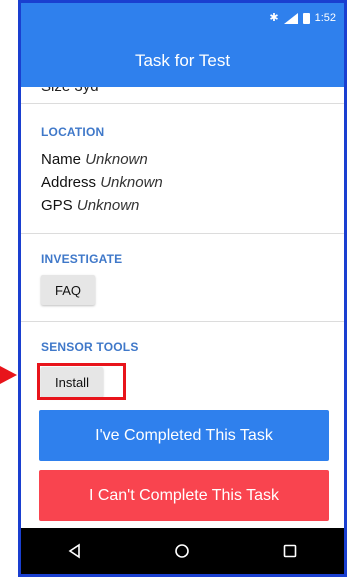 This screenshot has width=351, height=580. Describe the element at coordinates (61, 159) in the screenshot. I see `field-label: Name` at that location.